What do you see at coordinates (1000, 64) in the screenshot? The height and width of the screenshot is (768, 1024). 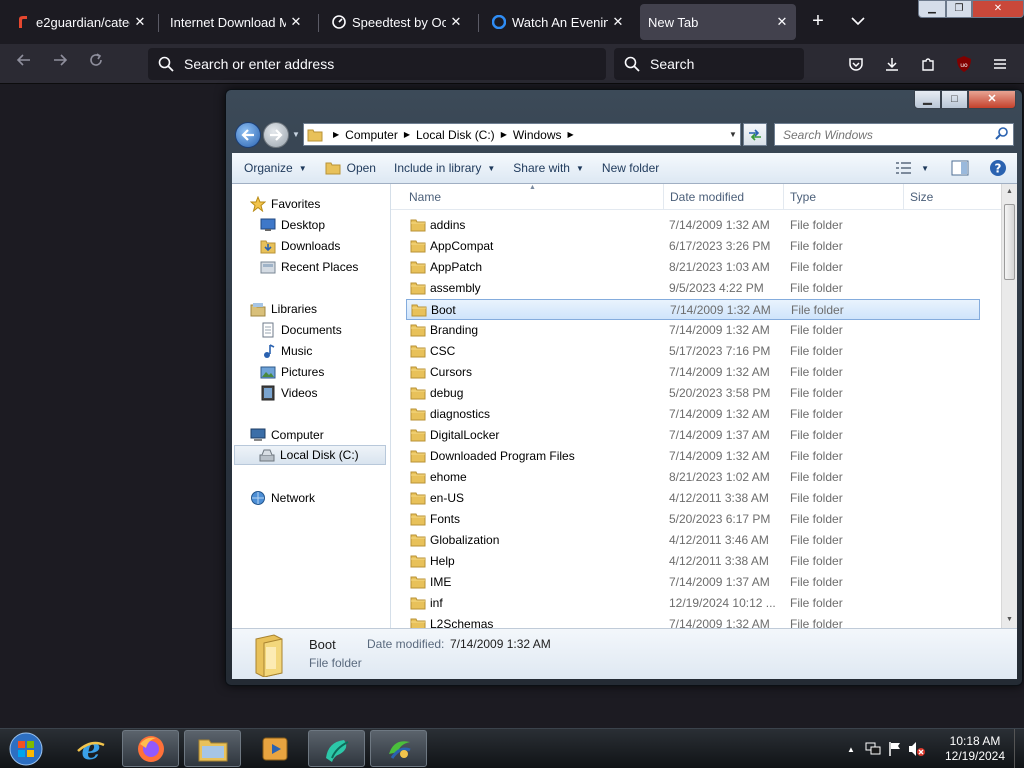 I see `menu-button` at bounding box center [1000, 64].